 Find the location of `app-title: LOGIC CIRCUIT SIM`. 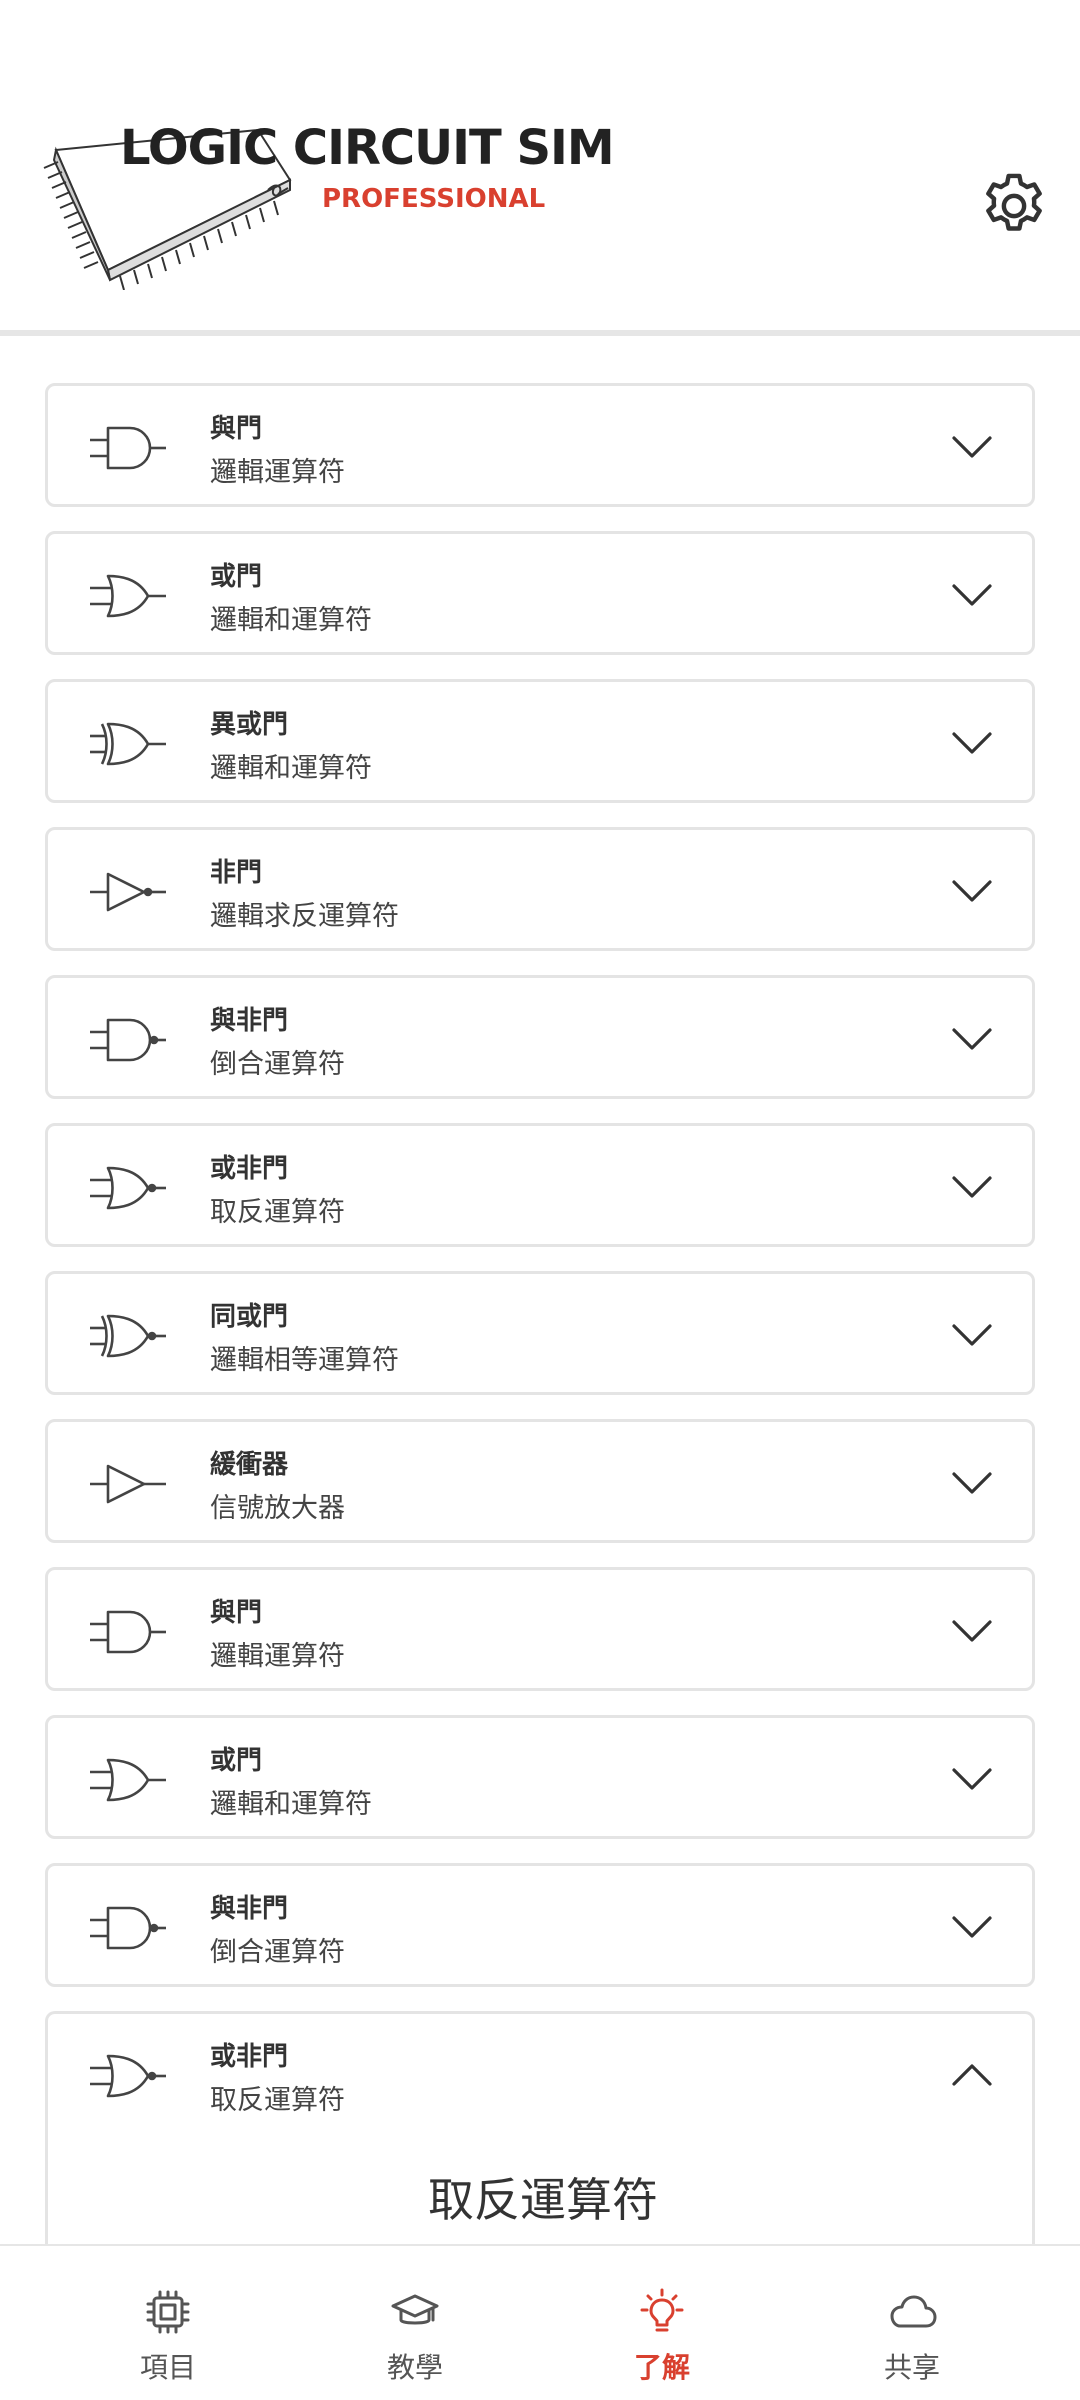

app-title: LOGIC CIRCUIT SIM is located at coordinates (367, 148).